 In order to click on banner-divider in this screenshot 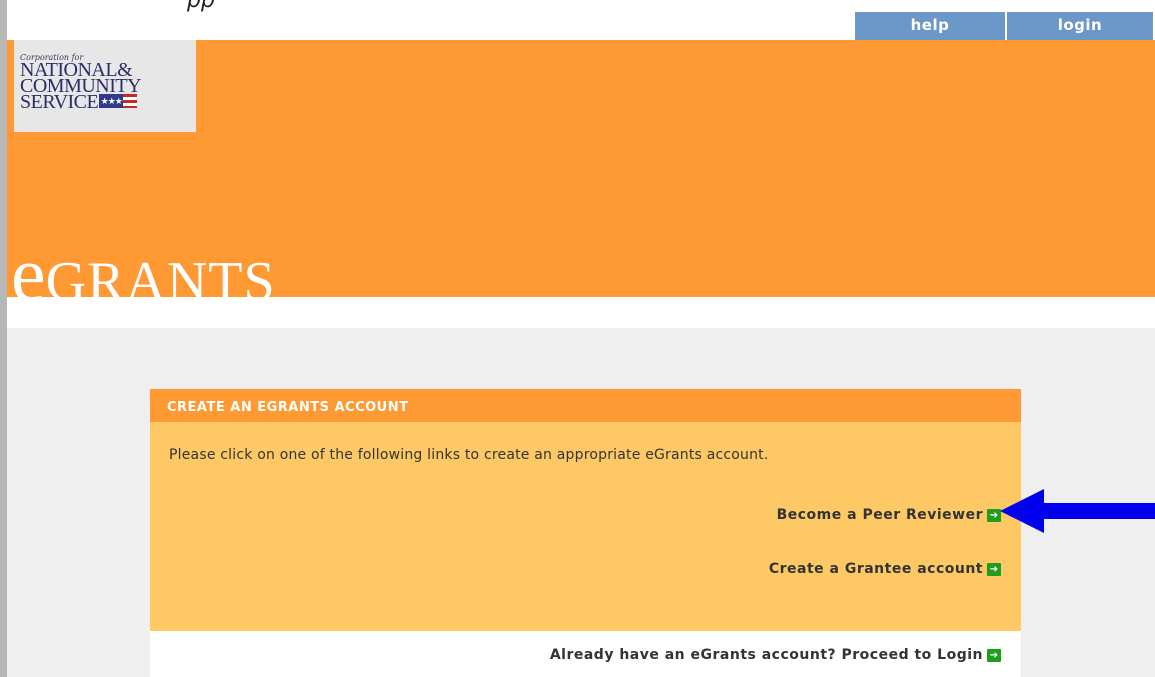, I will do `click(581, 312)`.